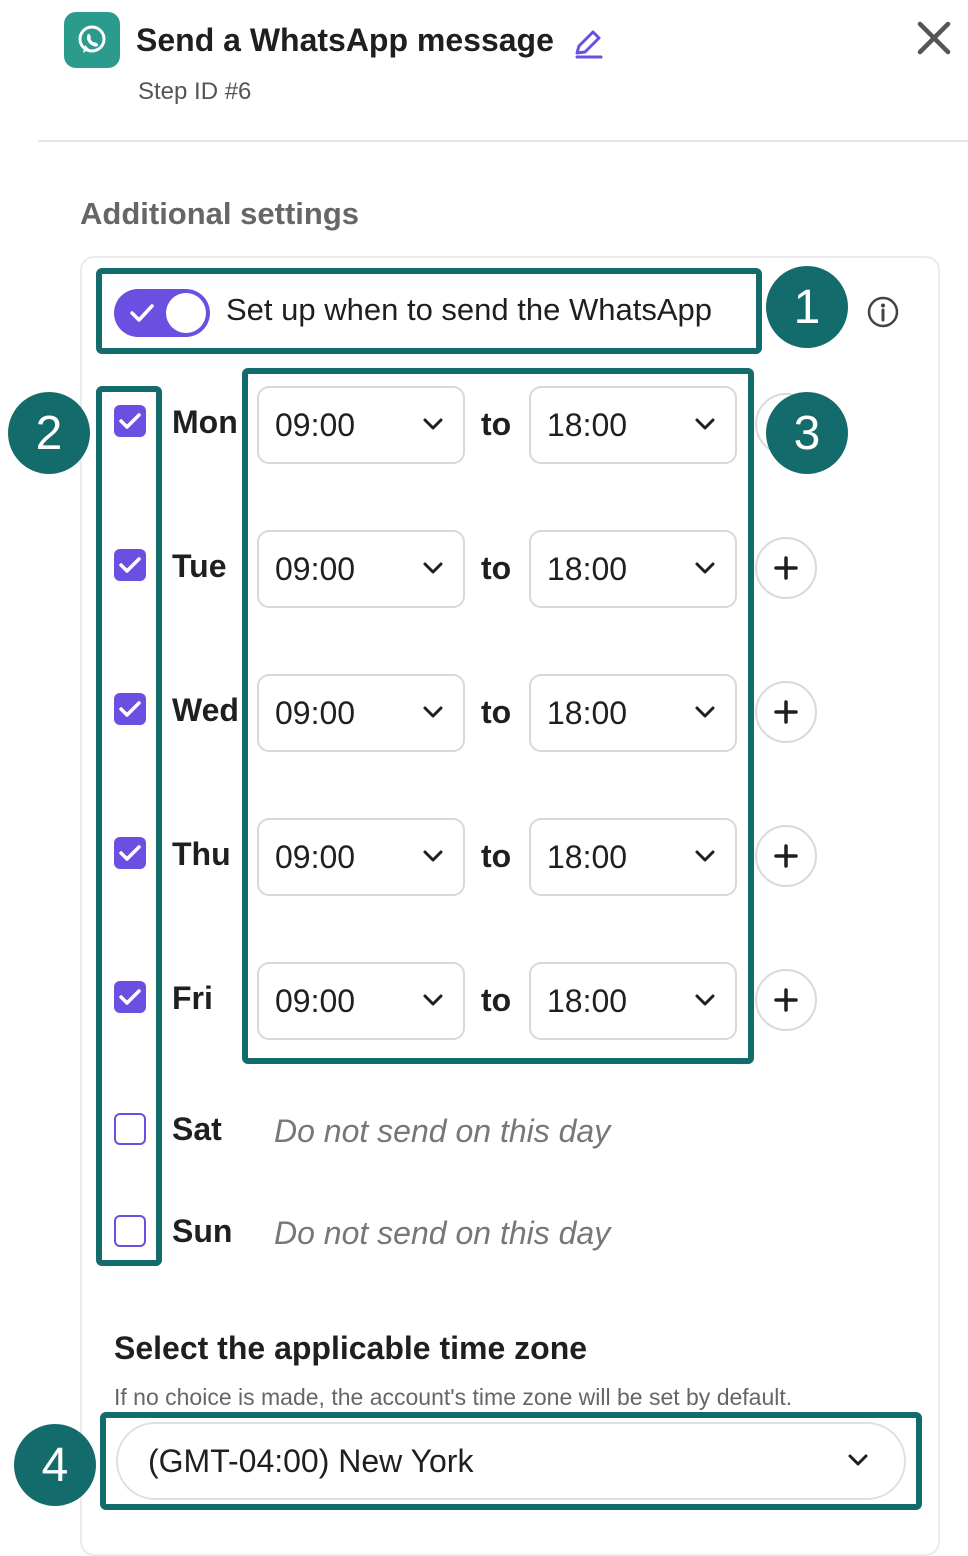  Describe the element at coordinates (205, 710) in the screenshot. I see `day-label-wed: Wed` at that location.